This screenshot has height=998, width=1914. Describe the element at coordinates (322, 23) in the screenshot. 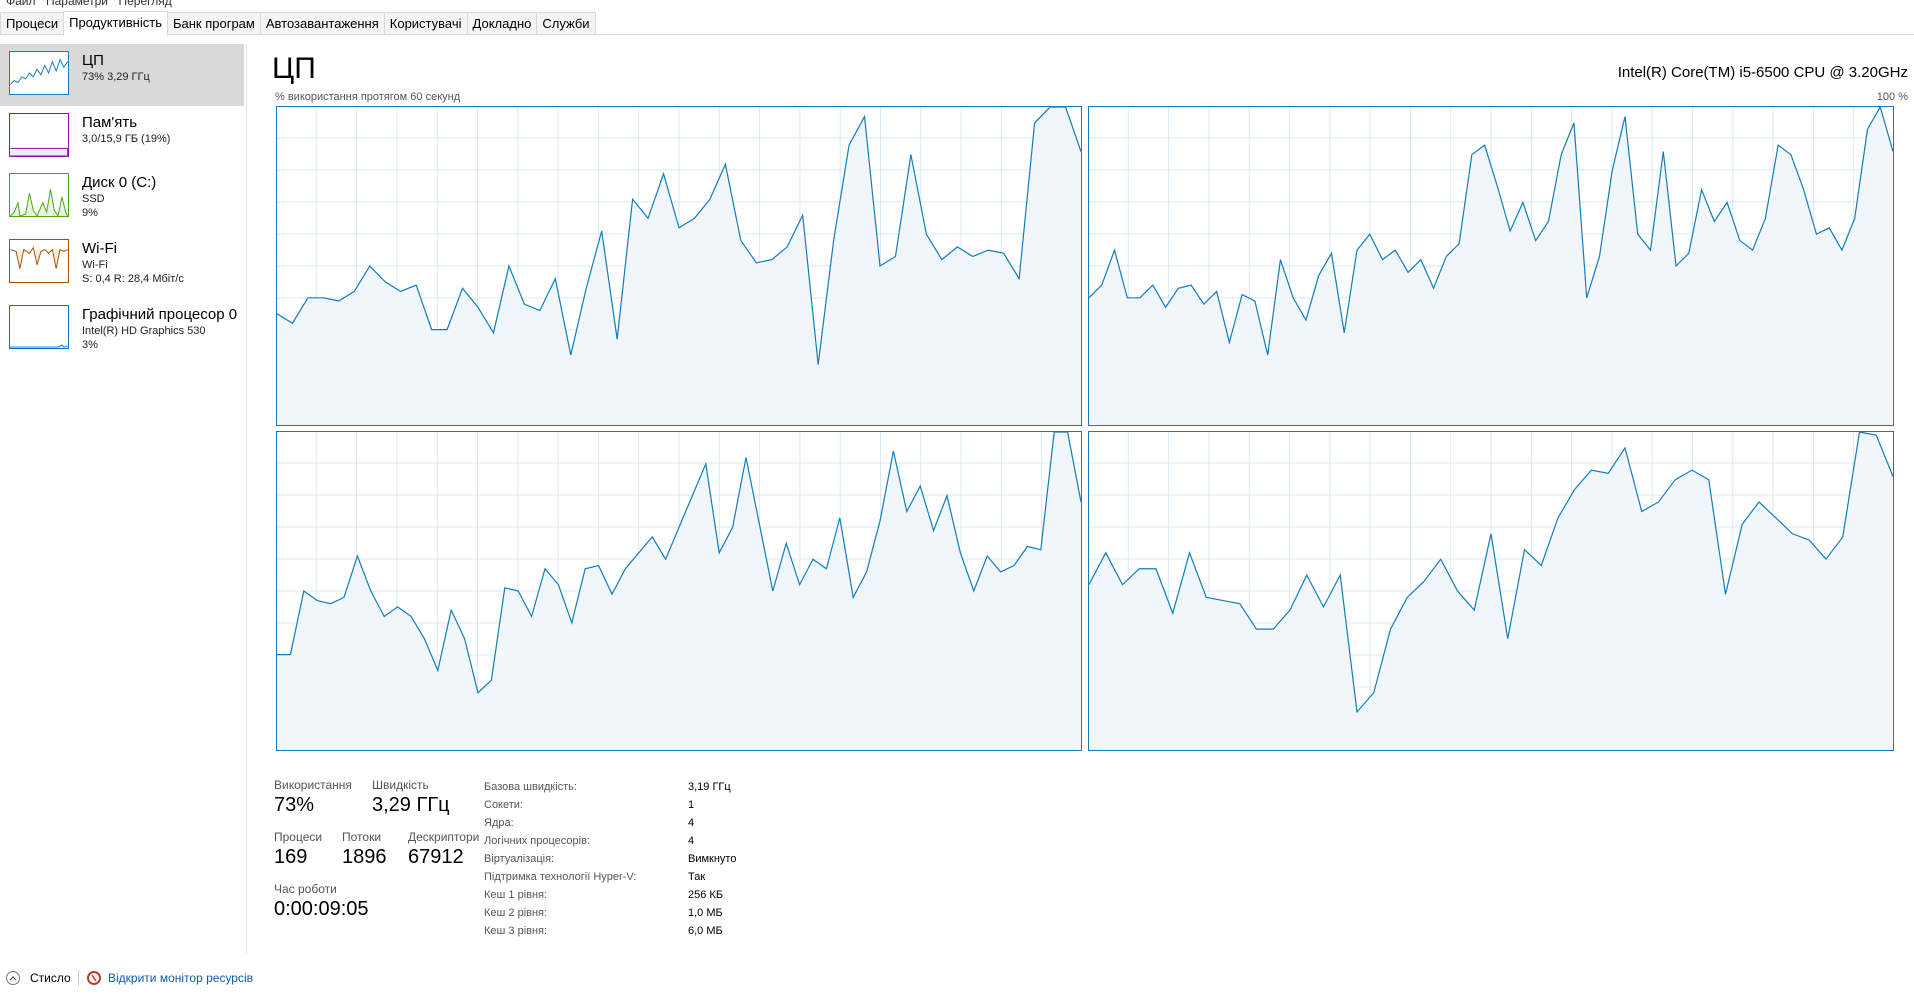

I see `tab-startup: Автозавантаження` at that location.